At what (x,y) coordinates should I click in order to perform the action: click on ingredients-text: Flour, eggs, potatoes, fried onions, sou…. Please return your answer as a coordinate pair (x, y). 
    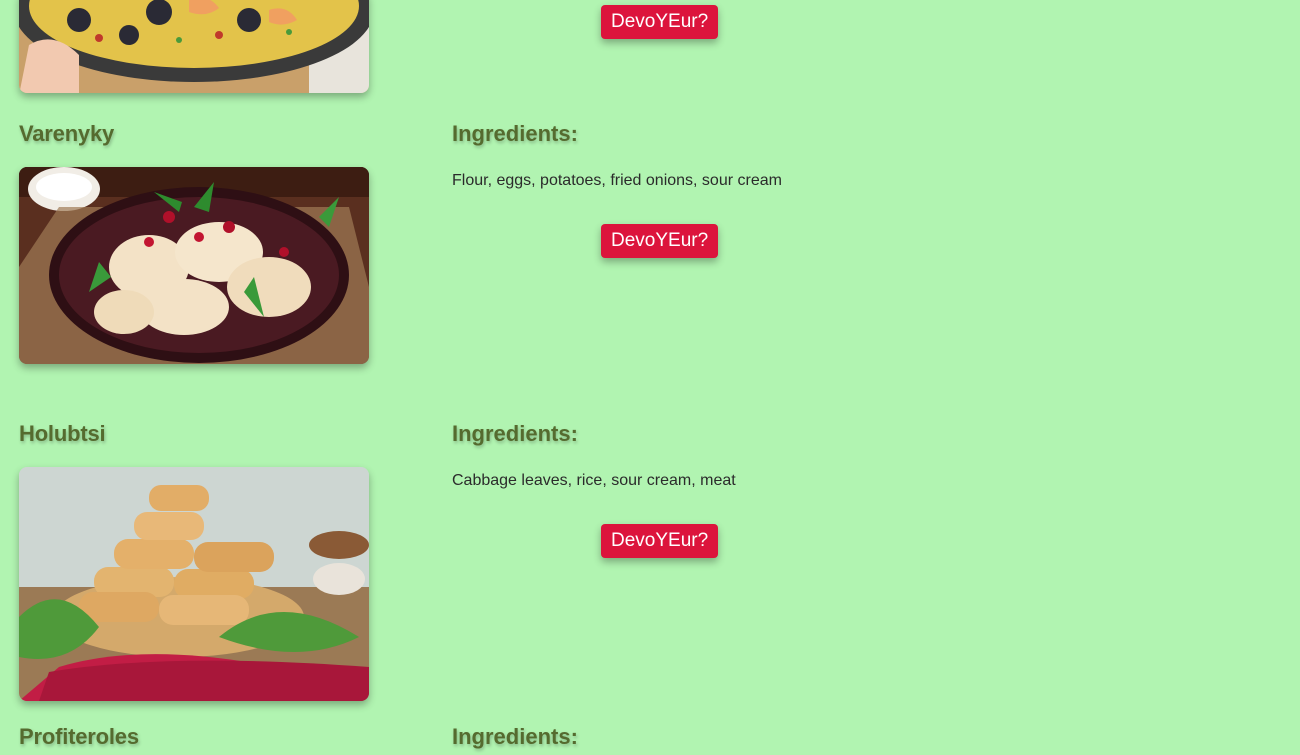
    Looking at the image, I should click on (617, 180).